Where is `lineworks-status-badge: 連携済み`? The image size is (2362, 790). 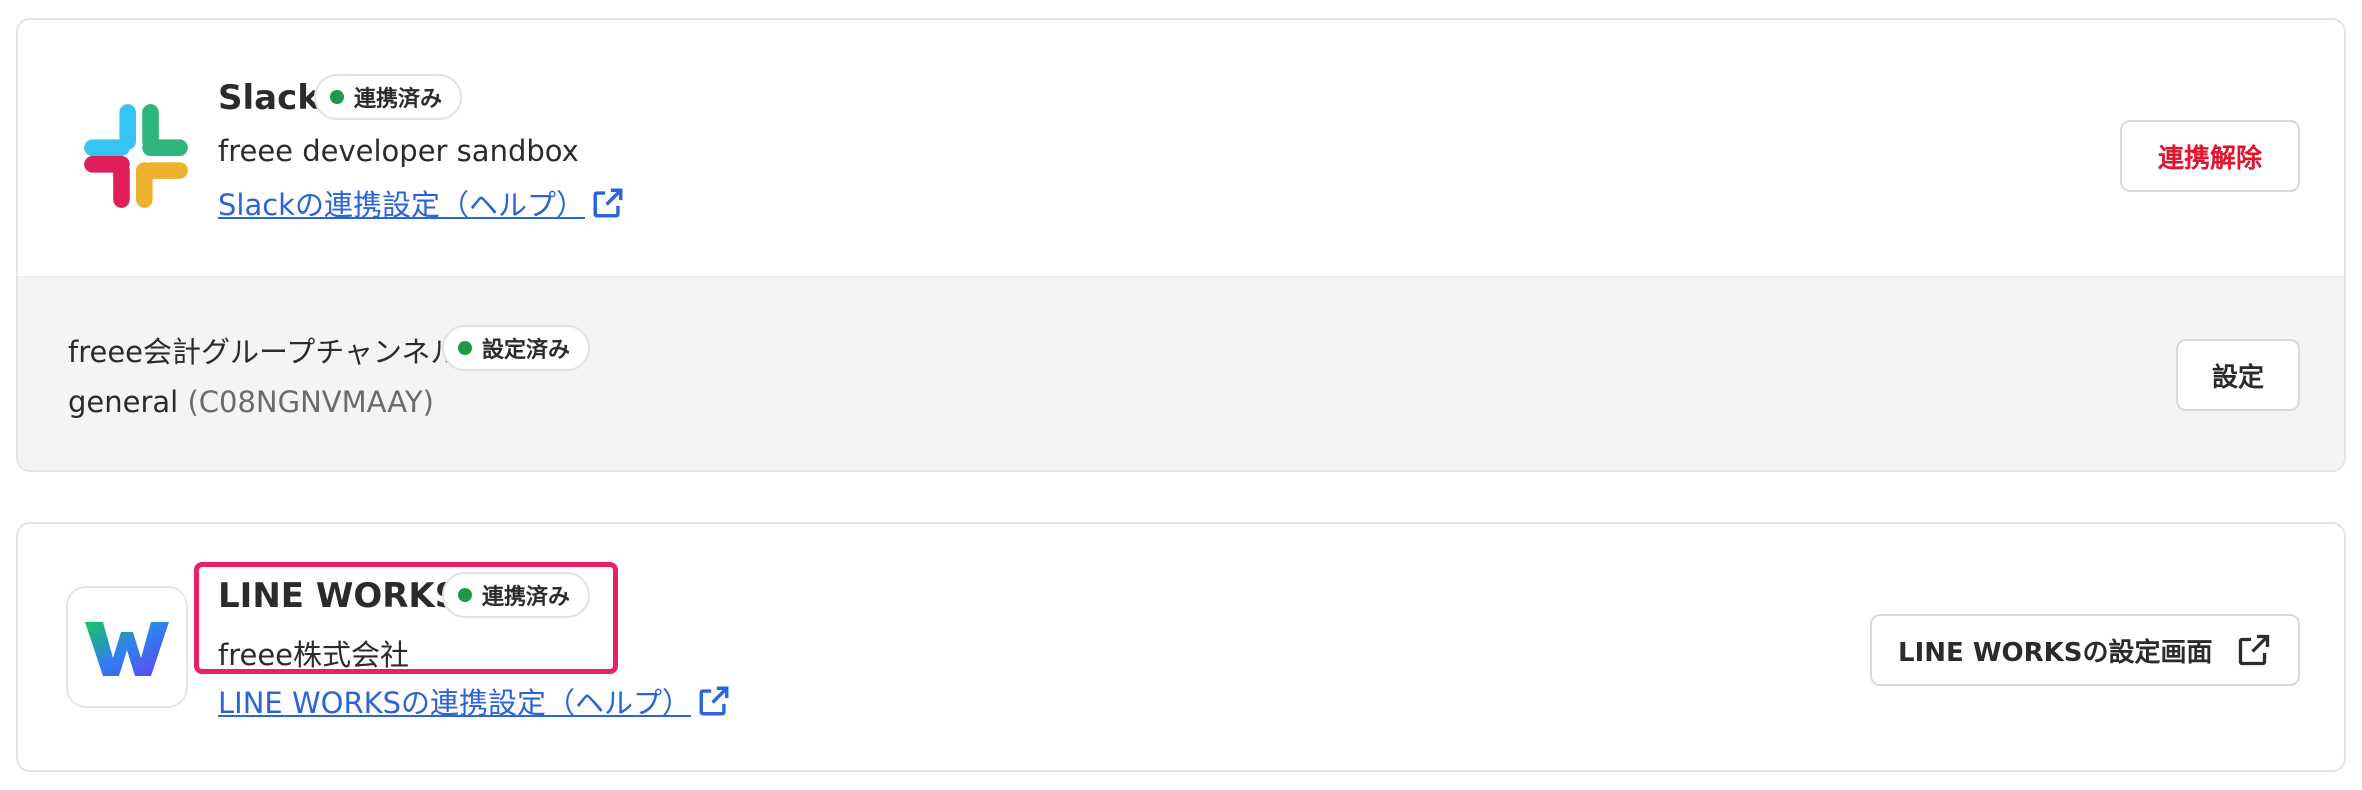 lineworks-status-badge: 連携済み is located at coordinates (516, 595).